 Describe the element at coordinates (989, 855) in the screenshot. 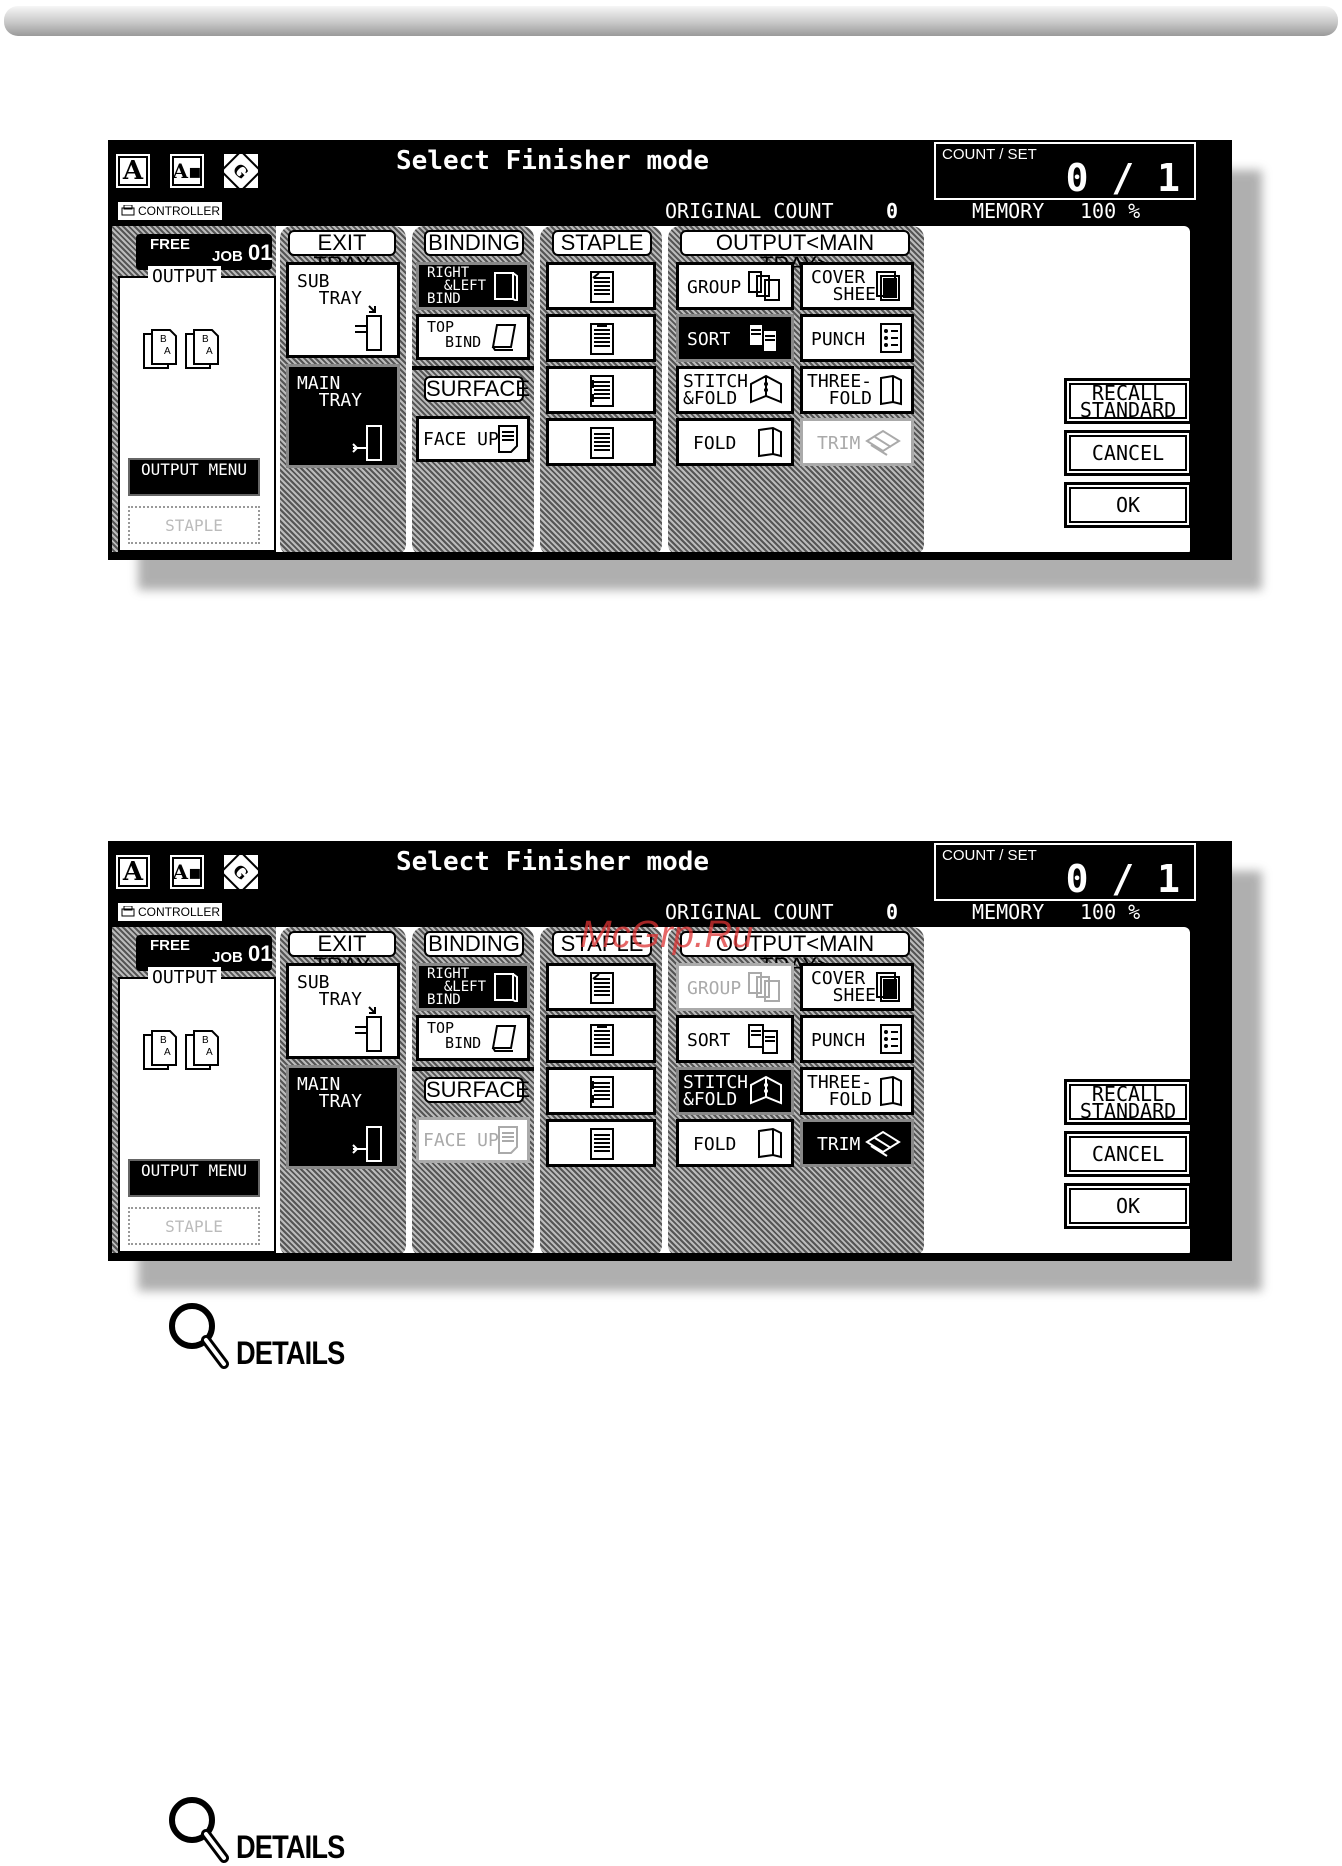

I see `count-set-label: COUNT / SET` at that location.